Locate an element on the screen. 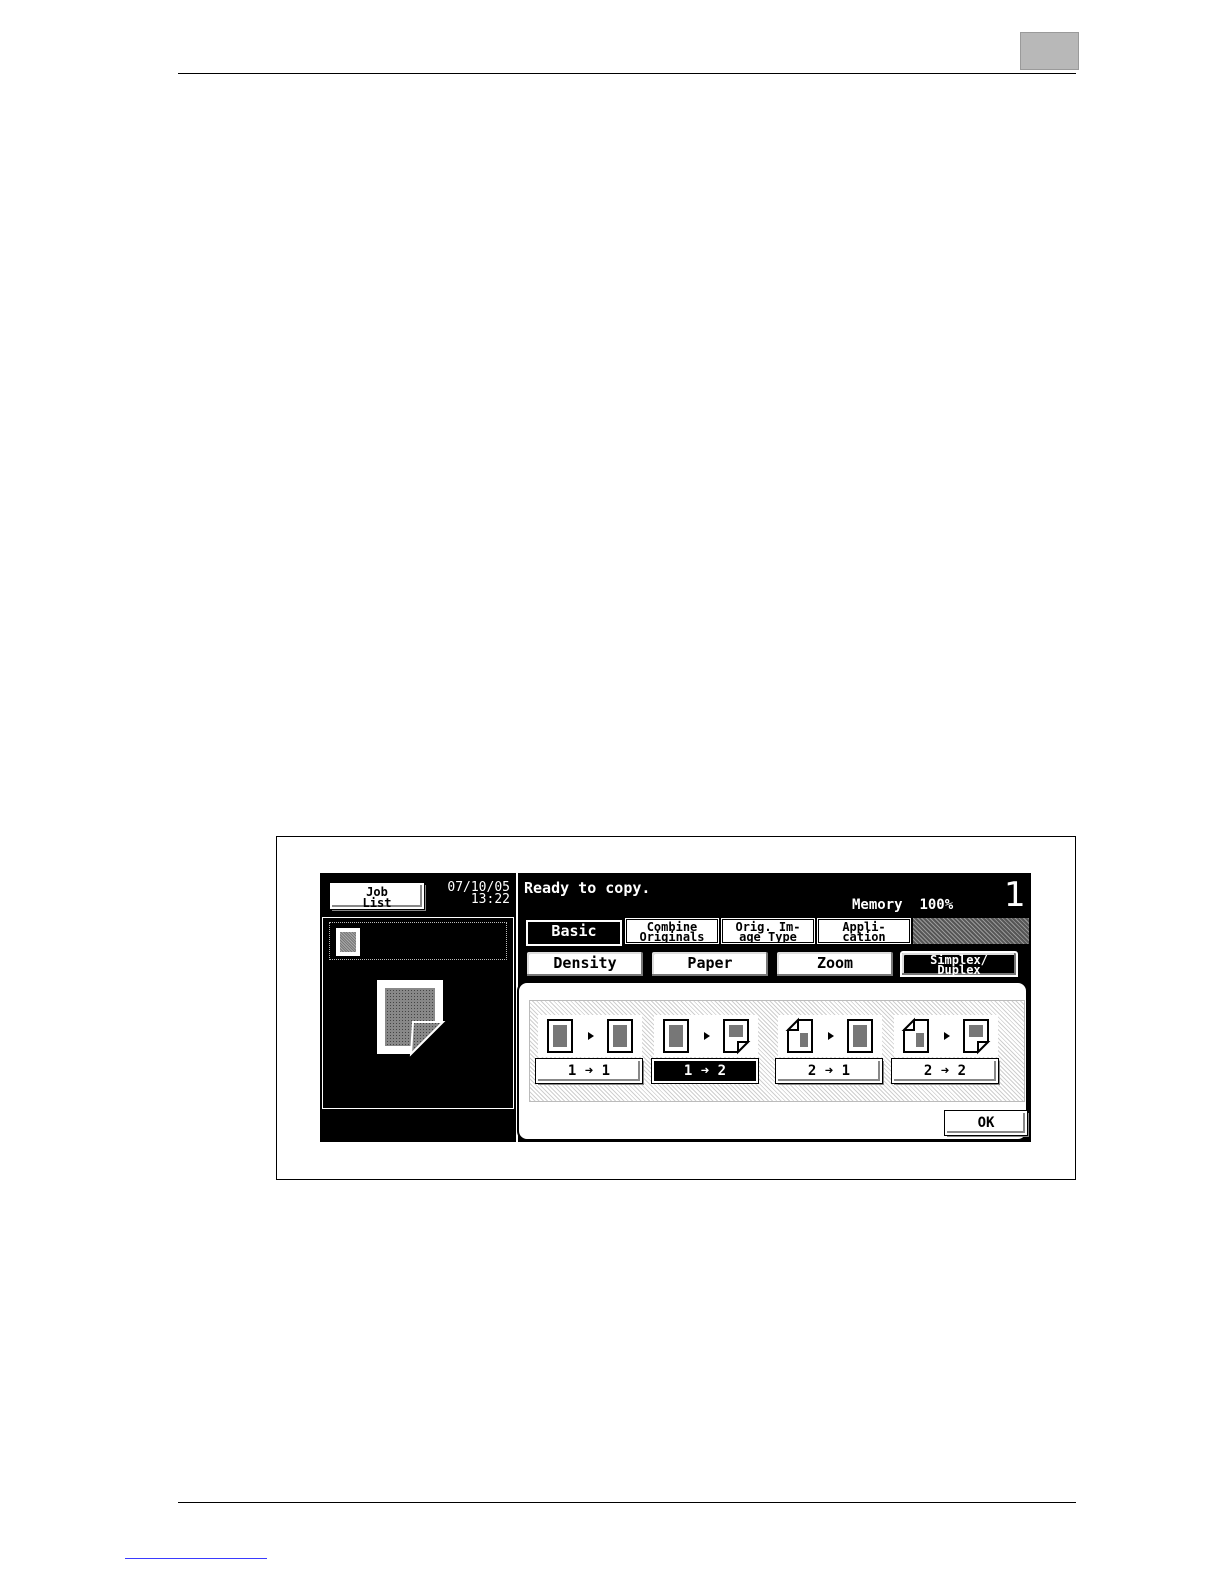  subtab-zoom: Zoom is located at coordinates (835, 964).